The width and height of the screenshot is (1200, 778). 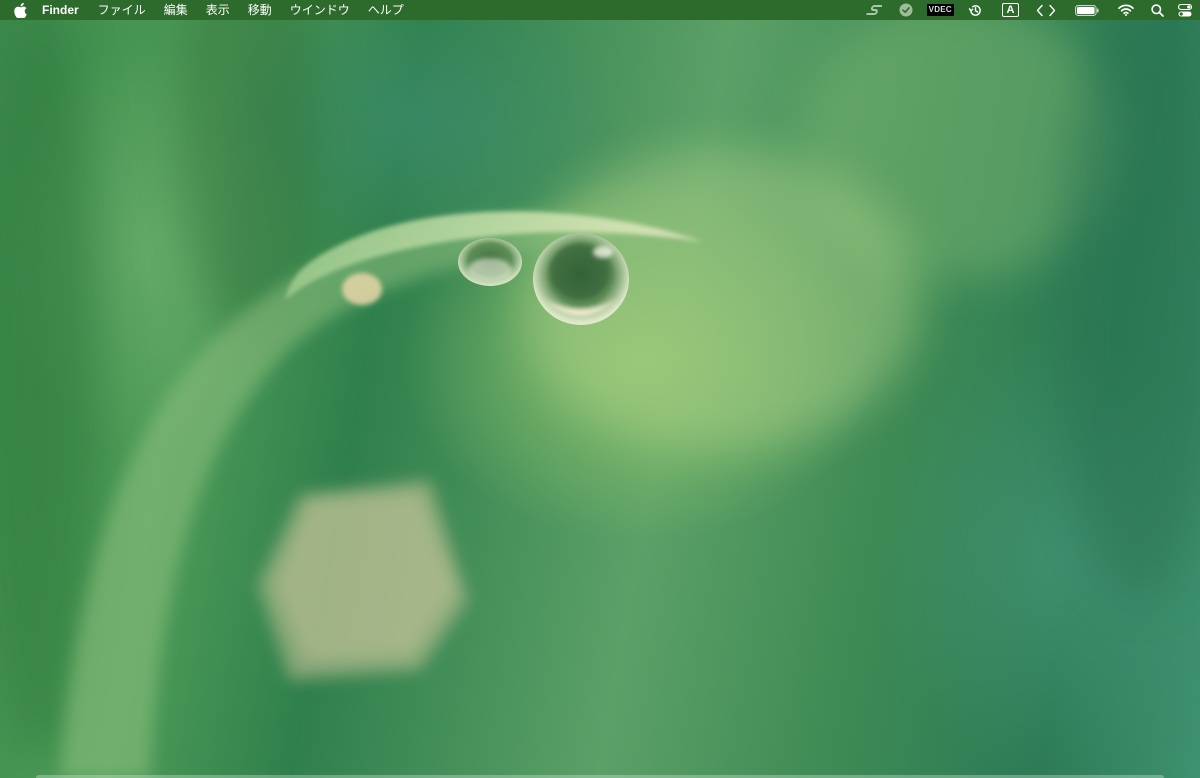 What do you see at coordinates (1157, 10) in the screenshot?
I see `search-icon` at bounding box center [1157, 10].